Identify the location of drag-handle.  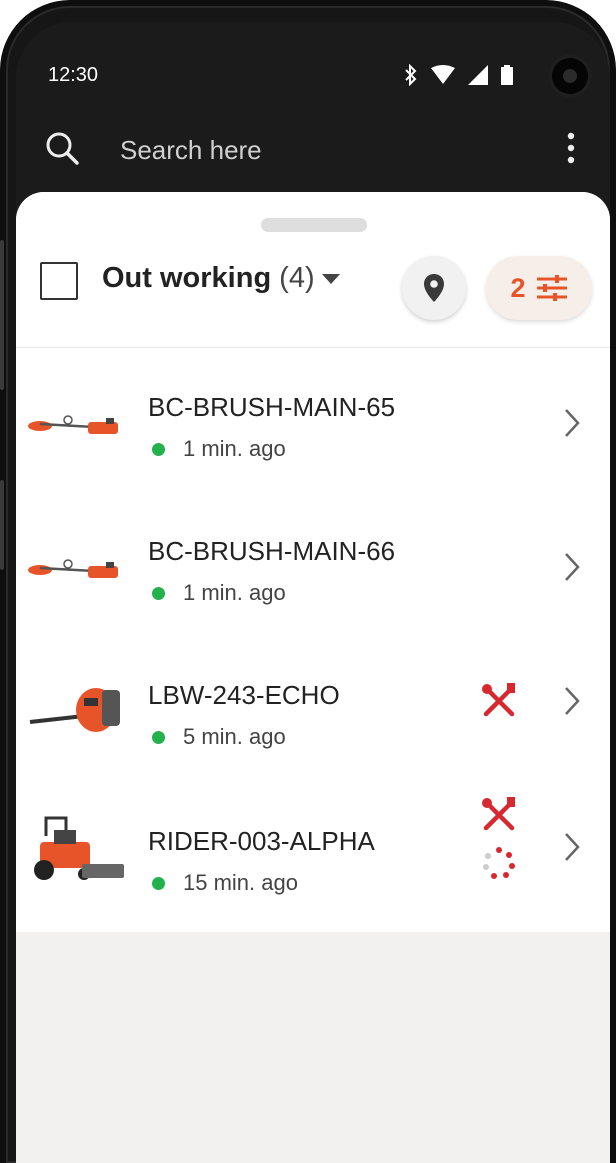
(314, 225).